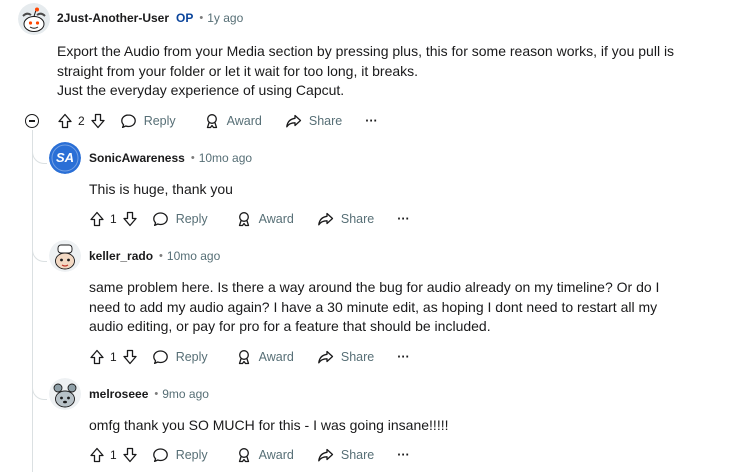 The image size is (734, 472). I want to click on comment-line: This is huge, thank you, so click(161, 189).